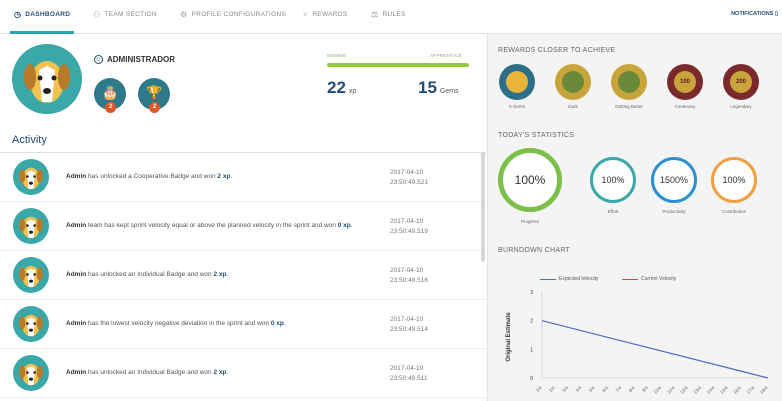 Image resolution: width=782 pixels, height=401 pixels. What do you see at coordinates (18, 14) in the screenshot?
I see `clock-icon: ◷` at bounding box center [18, 14].